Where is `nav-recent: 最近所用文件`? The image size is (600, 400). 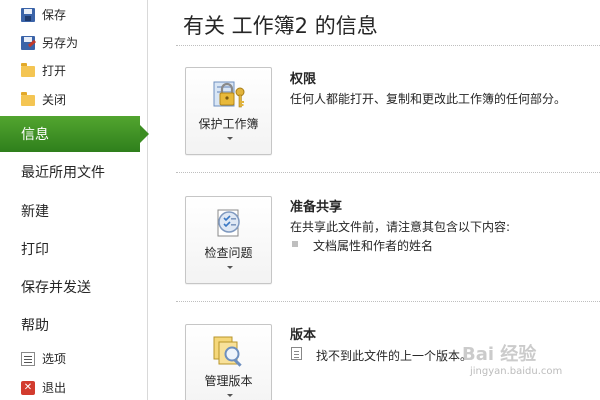 nav-recent: 最近所用文件 is located at coordinates (73, 172).